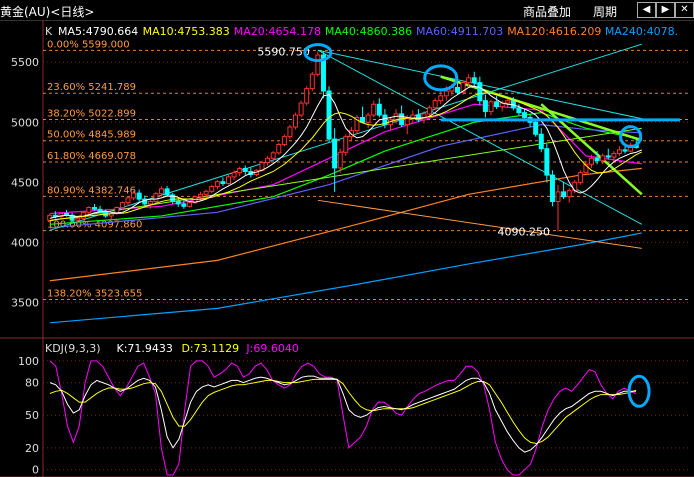  I want to click on y-tick-label: 3500, so click(25, 302).